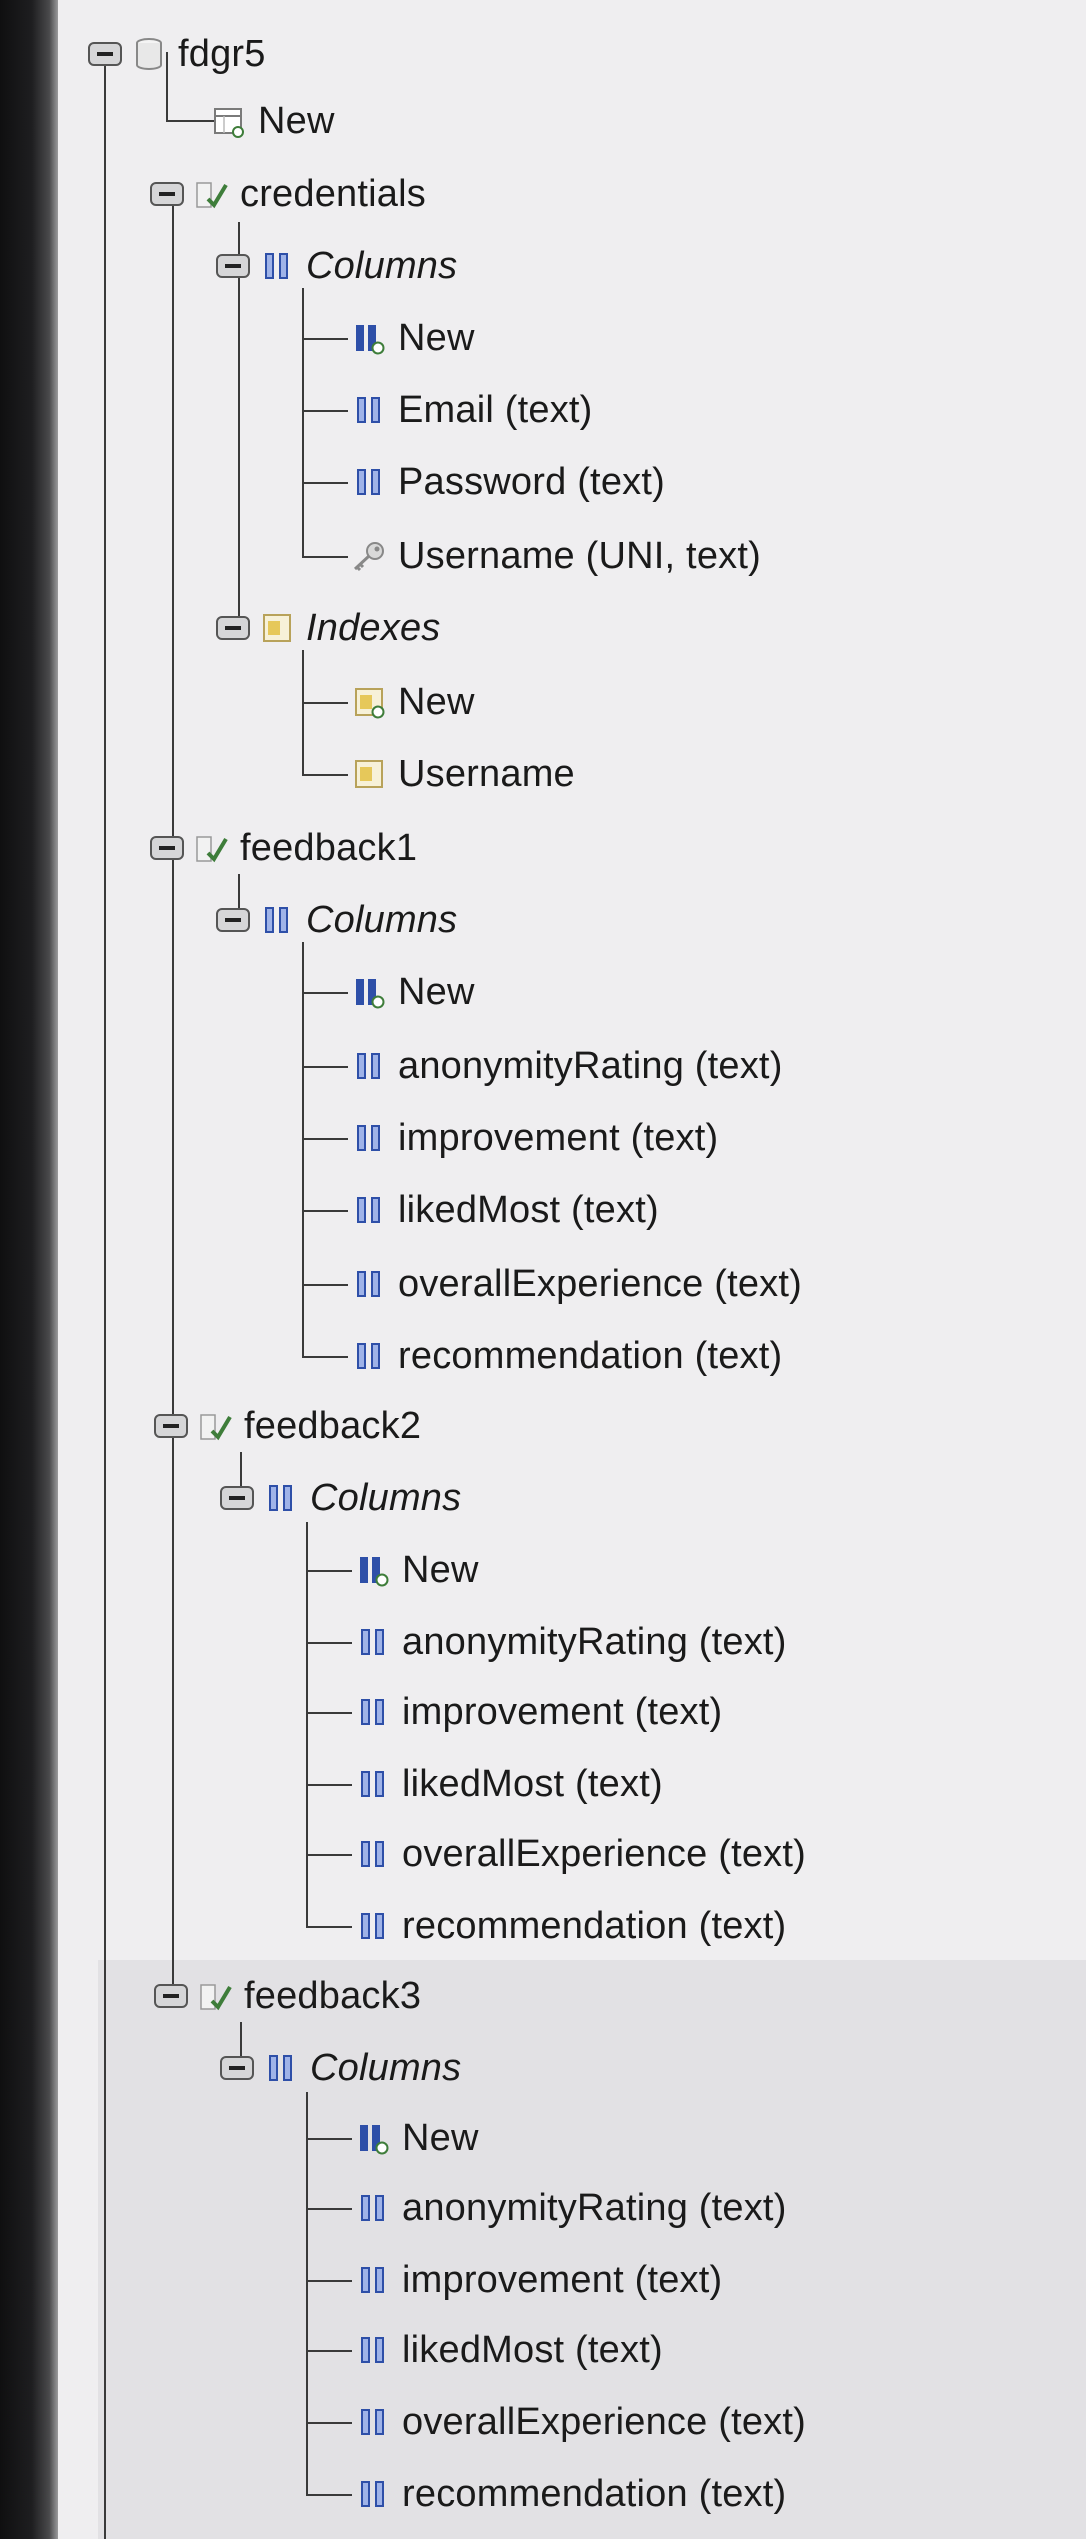 Image resolution: width=1086 pixels, height=2539 pixels. Describe the element at coordinates (177, 54) in the screenshot. I see `tree-node-database: fdgr5` at that location.